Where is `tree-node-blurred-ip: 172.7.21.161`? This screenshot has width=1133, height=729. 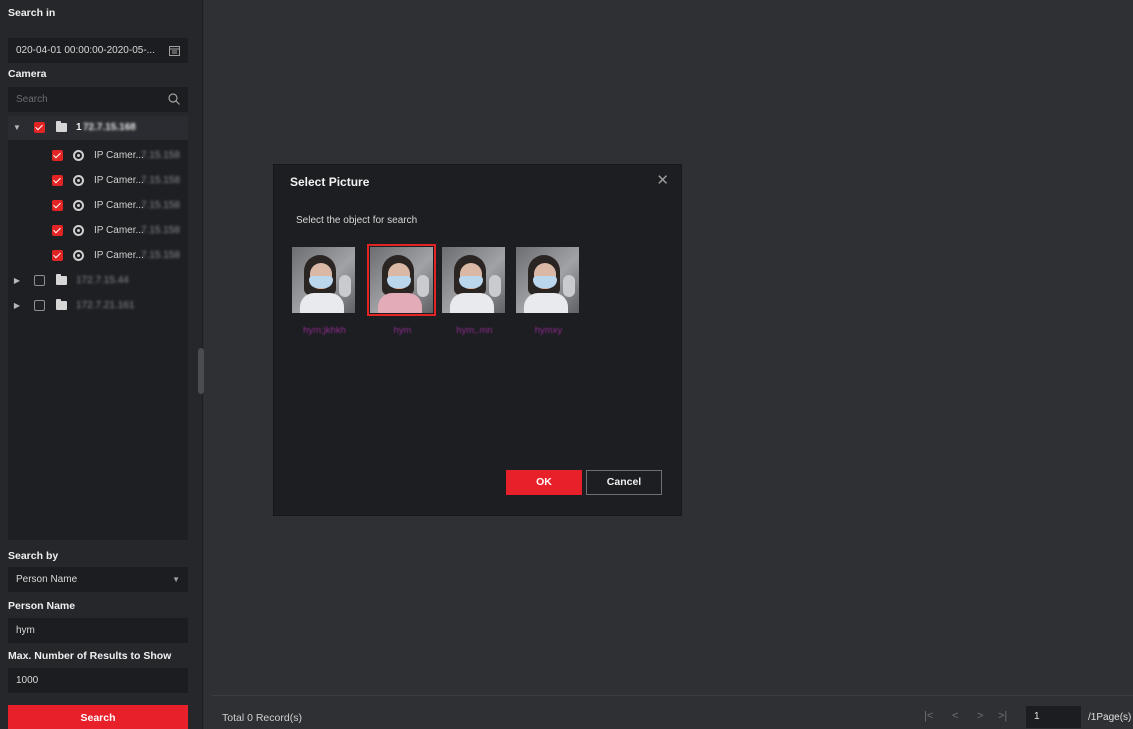 tree-node-blurred-ip: 172.7.21.161 is located at coordinates (105, 305).